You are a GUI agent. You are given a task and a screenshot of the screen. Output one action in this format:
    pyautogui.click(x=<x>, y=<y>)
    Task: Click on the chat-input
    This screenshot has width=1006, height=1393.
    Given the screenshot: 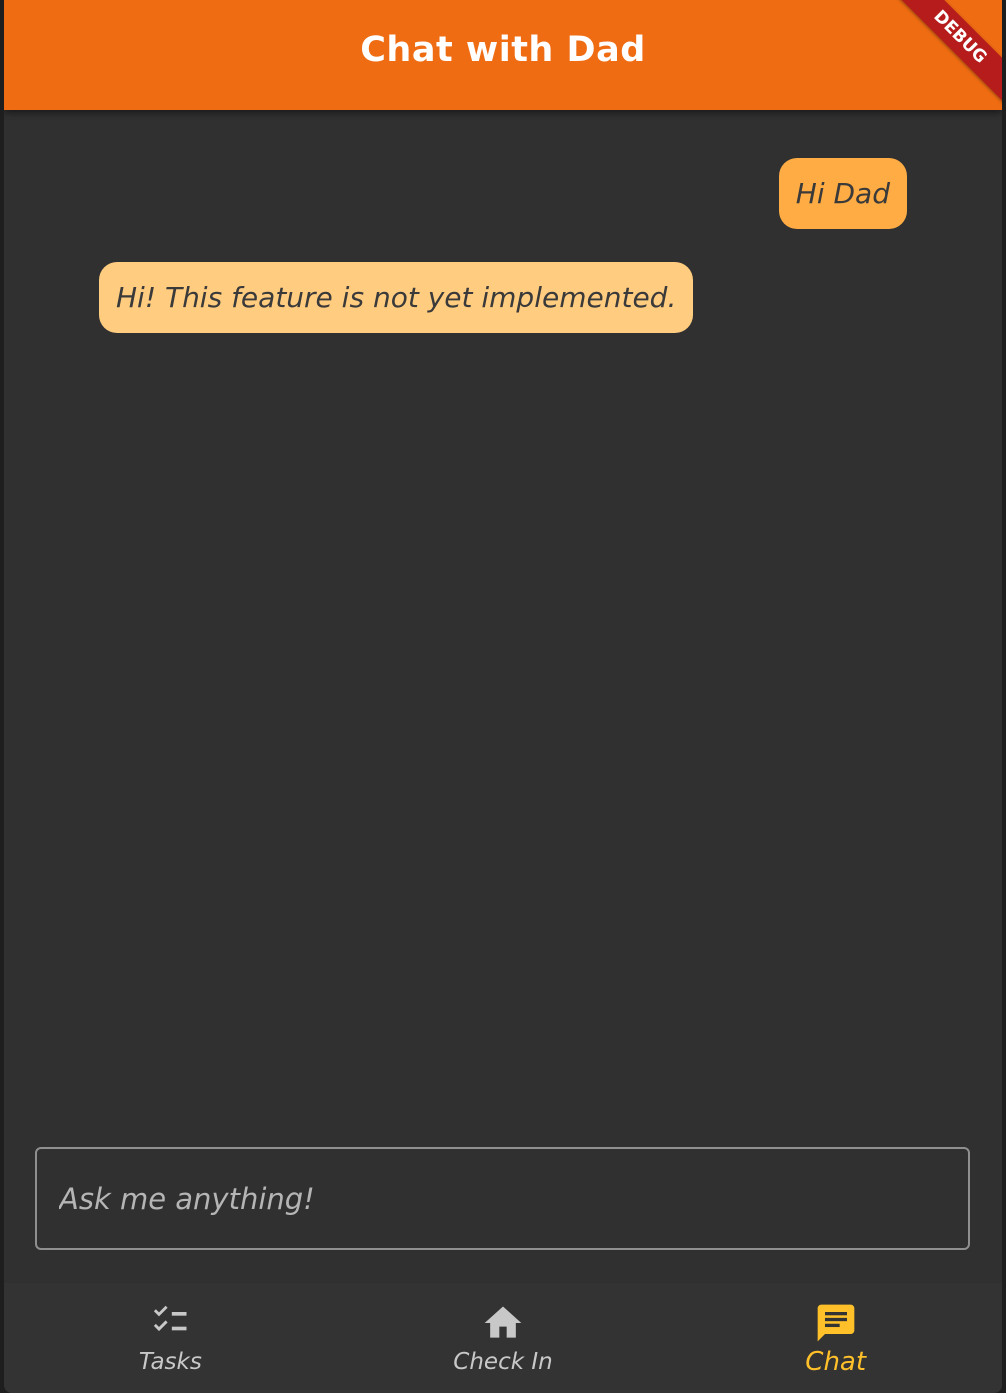 What is the action you would take?
    pyautogui.click(x=502, y=1198)
    